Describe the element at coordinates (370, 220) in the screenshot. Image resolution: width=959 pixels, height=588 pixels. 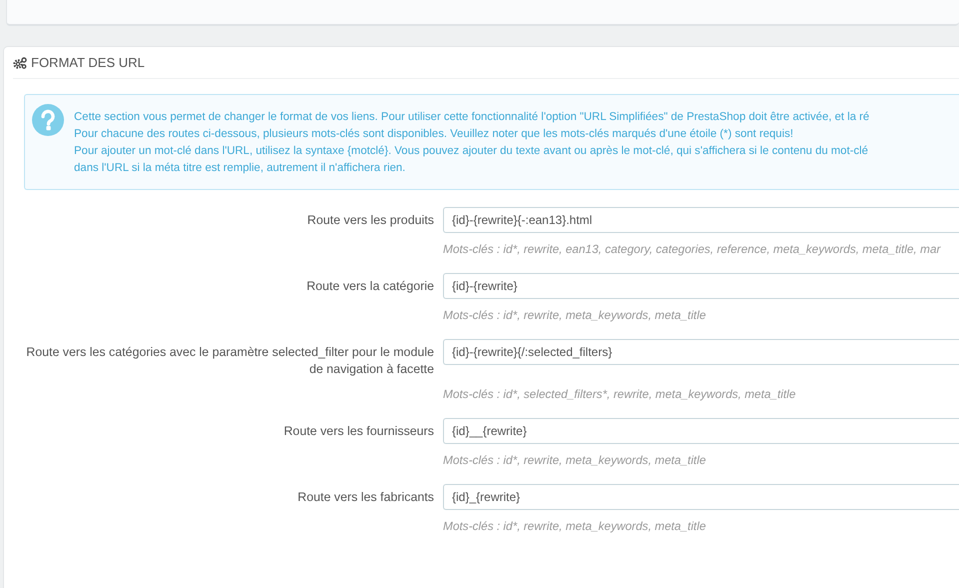
I see `route-label: Route vers les produits` at that location.